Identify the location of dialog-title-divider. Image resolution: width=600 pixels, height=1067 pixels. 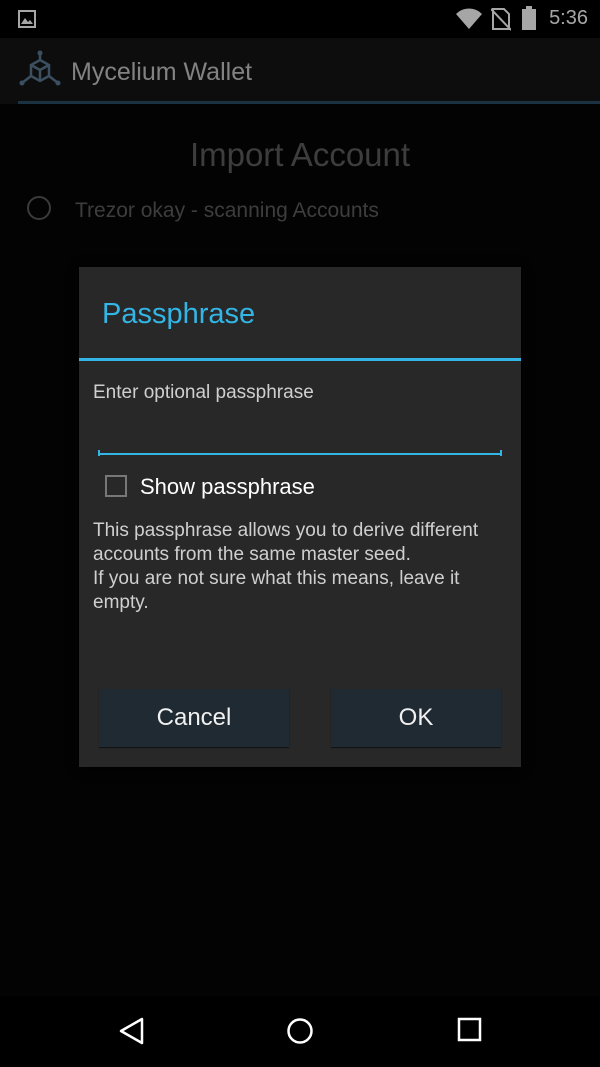
(300, 359).